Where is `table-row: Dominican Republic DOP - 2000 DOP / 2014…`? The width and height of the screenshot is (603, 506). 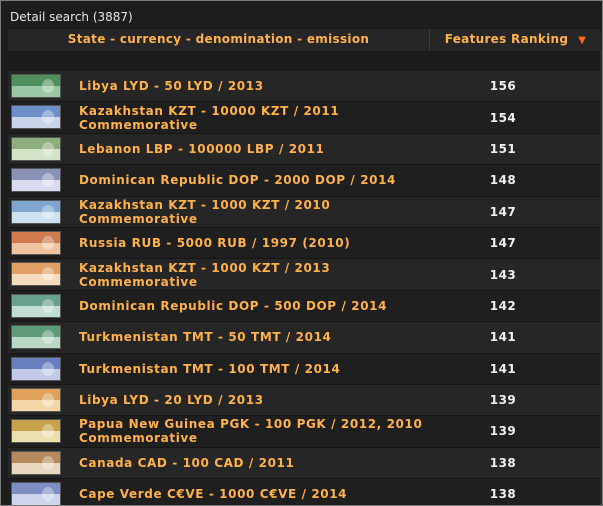 table-row: Dominican Republic DOP - 2000 DOP / 2014… is located at coordinates (304, 181).